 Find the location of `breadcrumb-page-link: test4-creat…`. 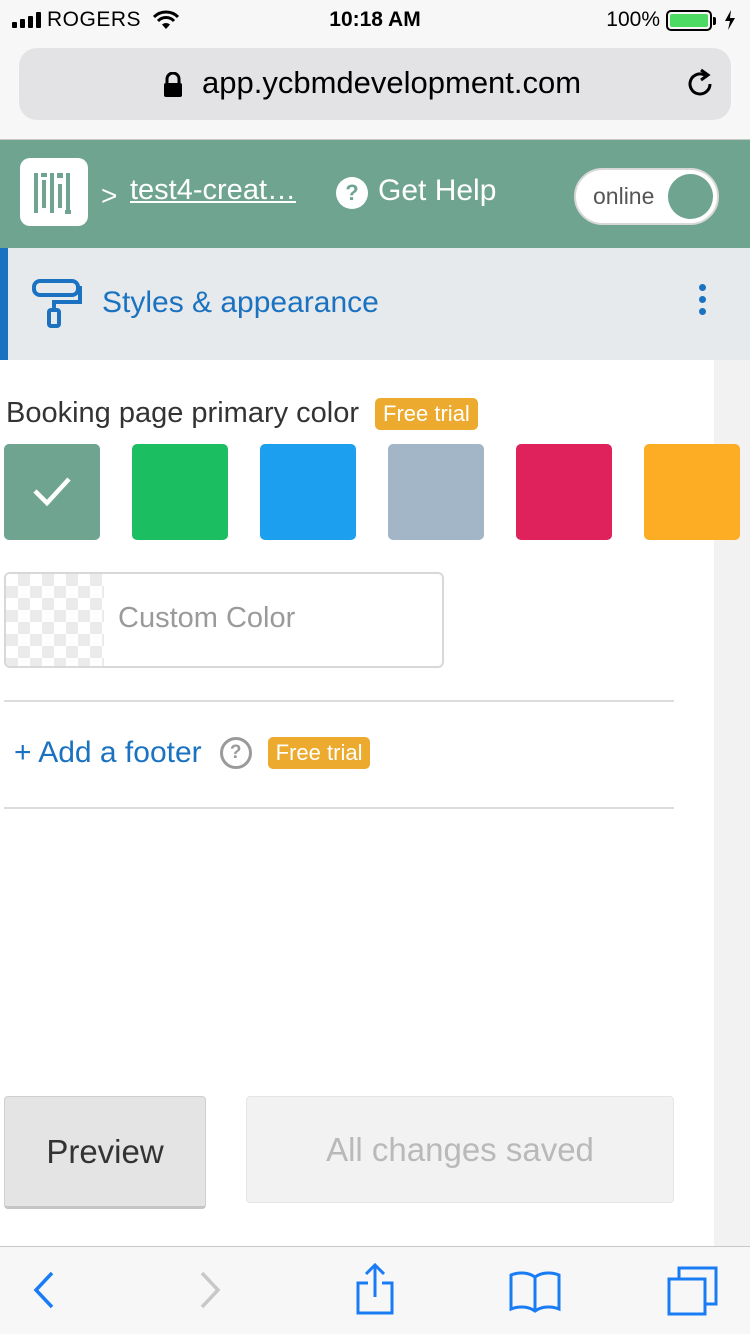

breadcrumb-page-link: test4-creat… is located at coordinates (219, 190).